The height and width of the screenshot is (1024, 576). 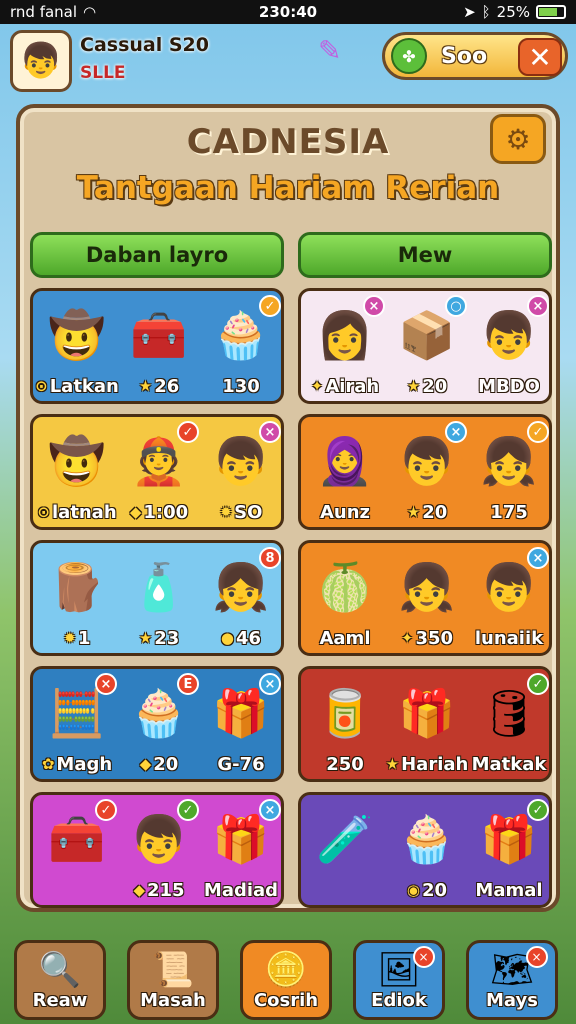 What do you see at coordinates (469, 12) in the screenshot?
I see `location-icon: ➤` at bounding box center [469, 12].